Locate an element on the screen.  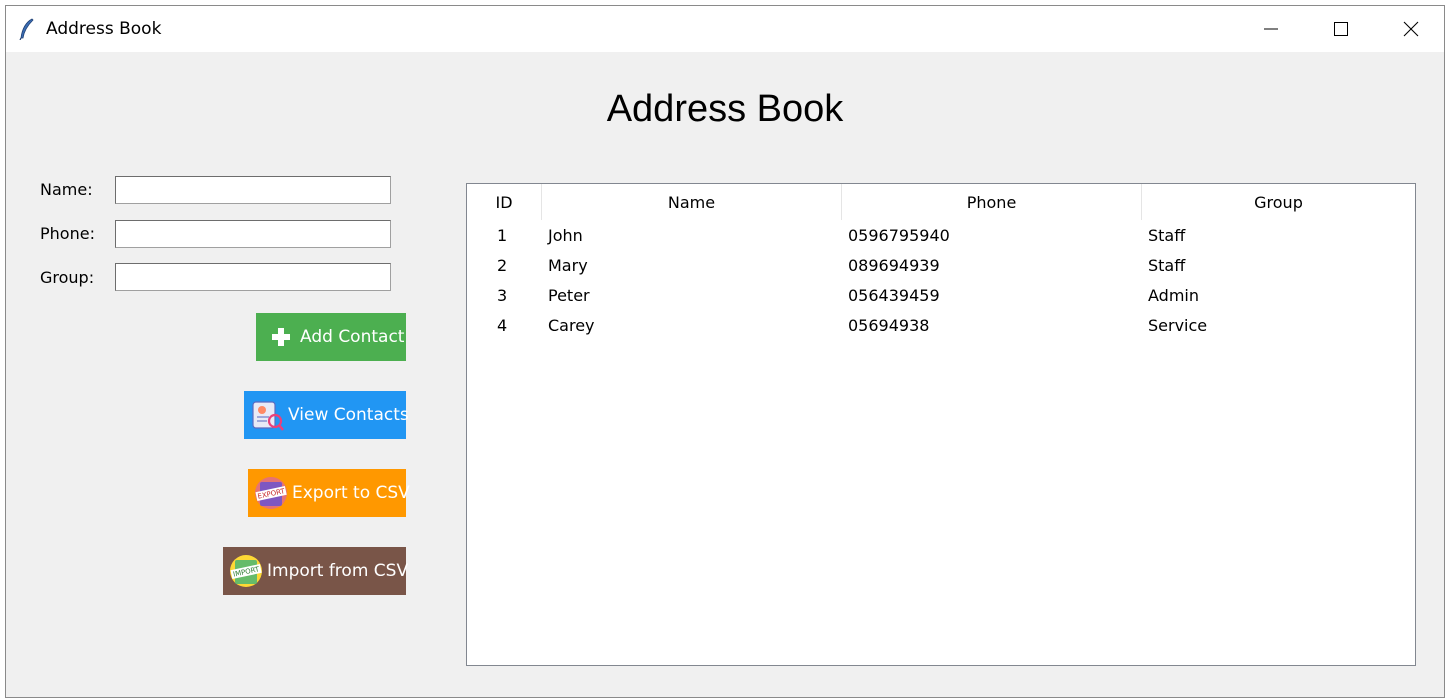
close-button is located at coordinates (1410, 29).